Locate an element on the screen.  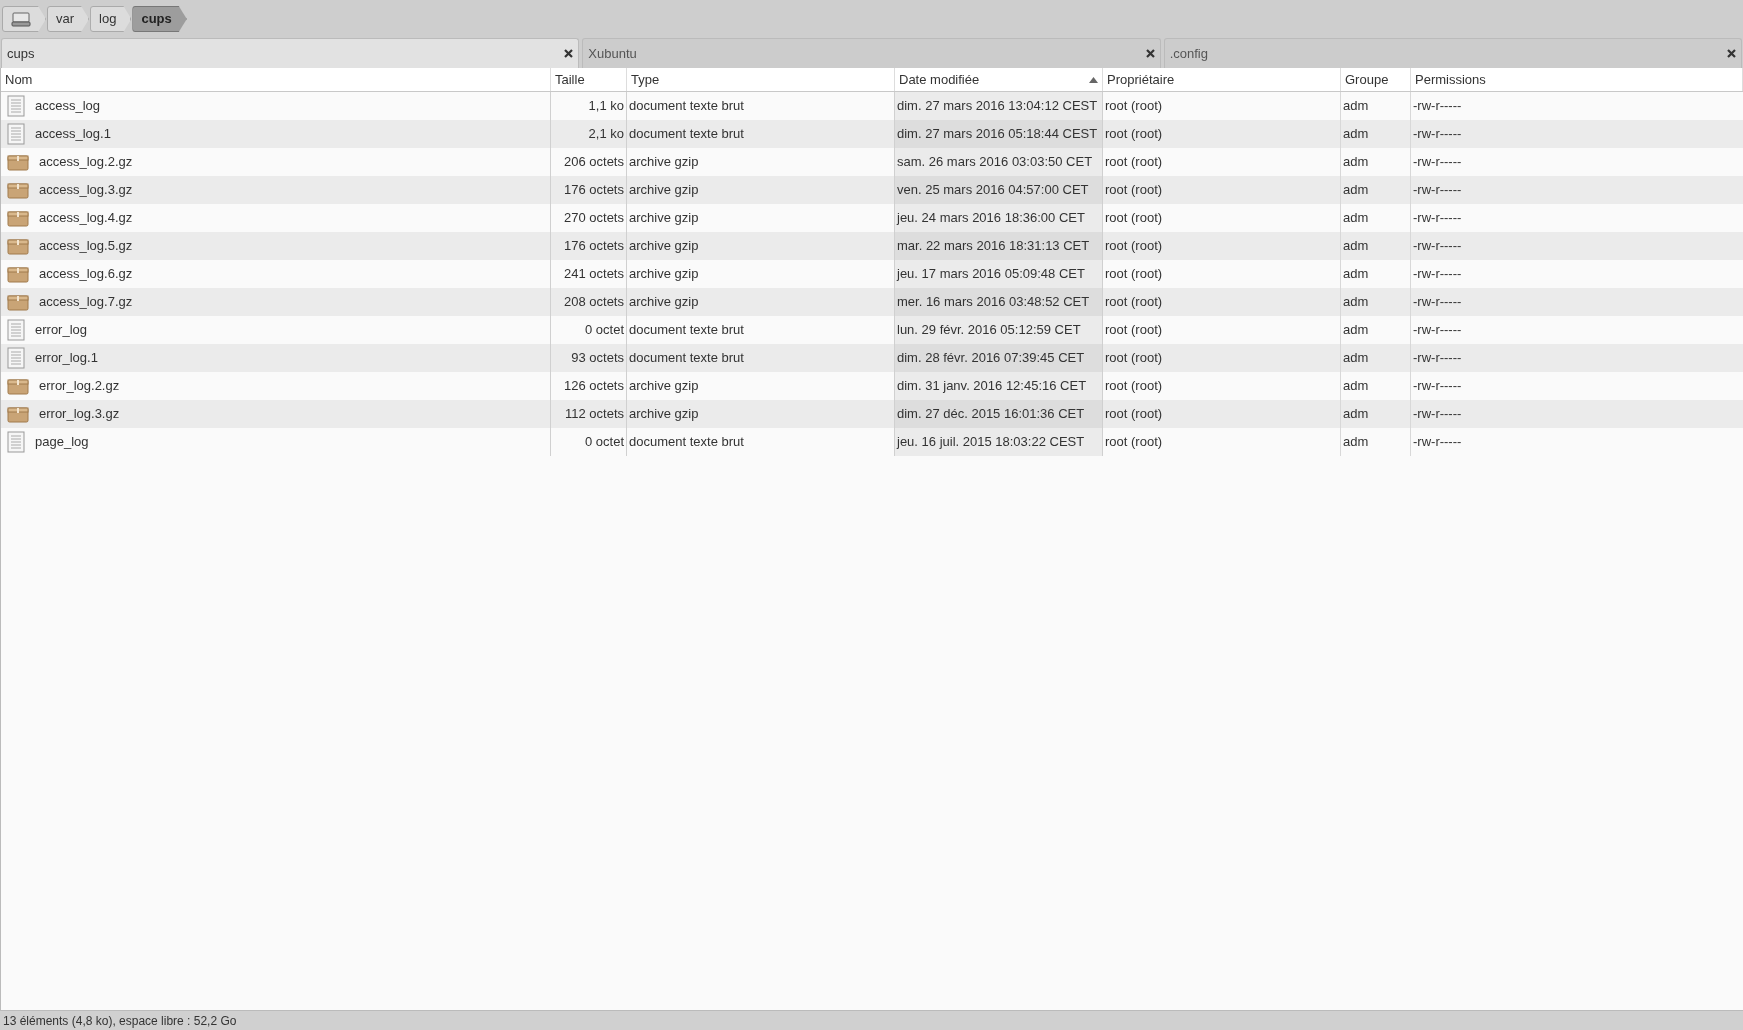
table-cell-text: dim. 27 déc. 2015 16:01:36 CET is located at coordinates (991, 414).